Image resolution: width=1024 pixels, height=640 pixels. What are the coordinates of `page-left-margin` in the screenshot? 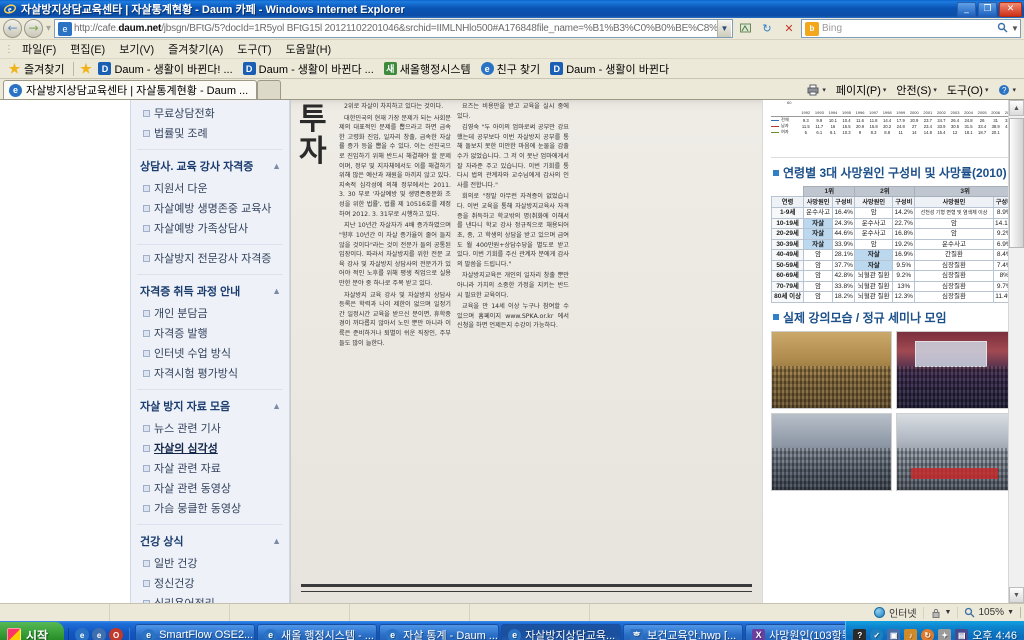 It's located at (65, 351).